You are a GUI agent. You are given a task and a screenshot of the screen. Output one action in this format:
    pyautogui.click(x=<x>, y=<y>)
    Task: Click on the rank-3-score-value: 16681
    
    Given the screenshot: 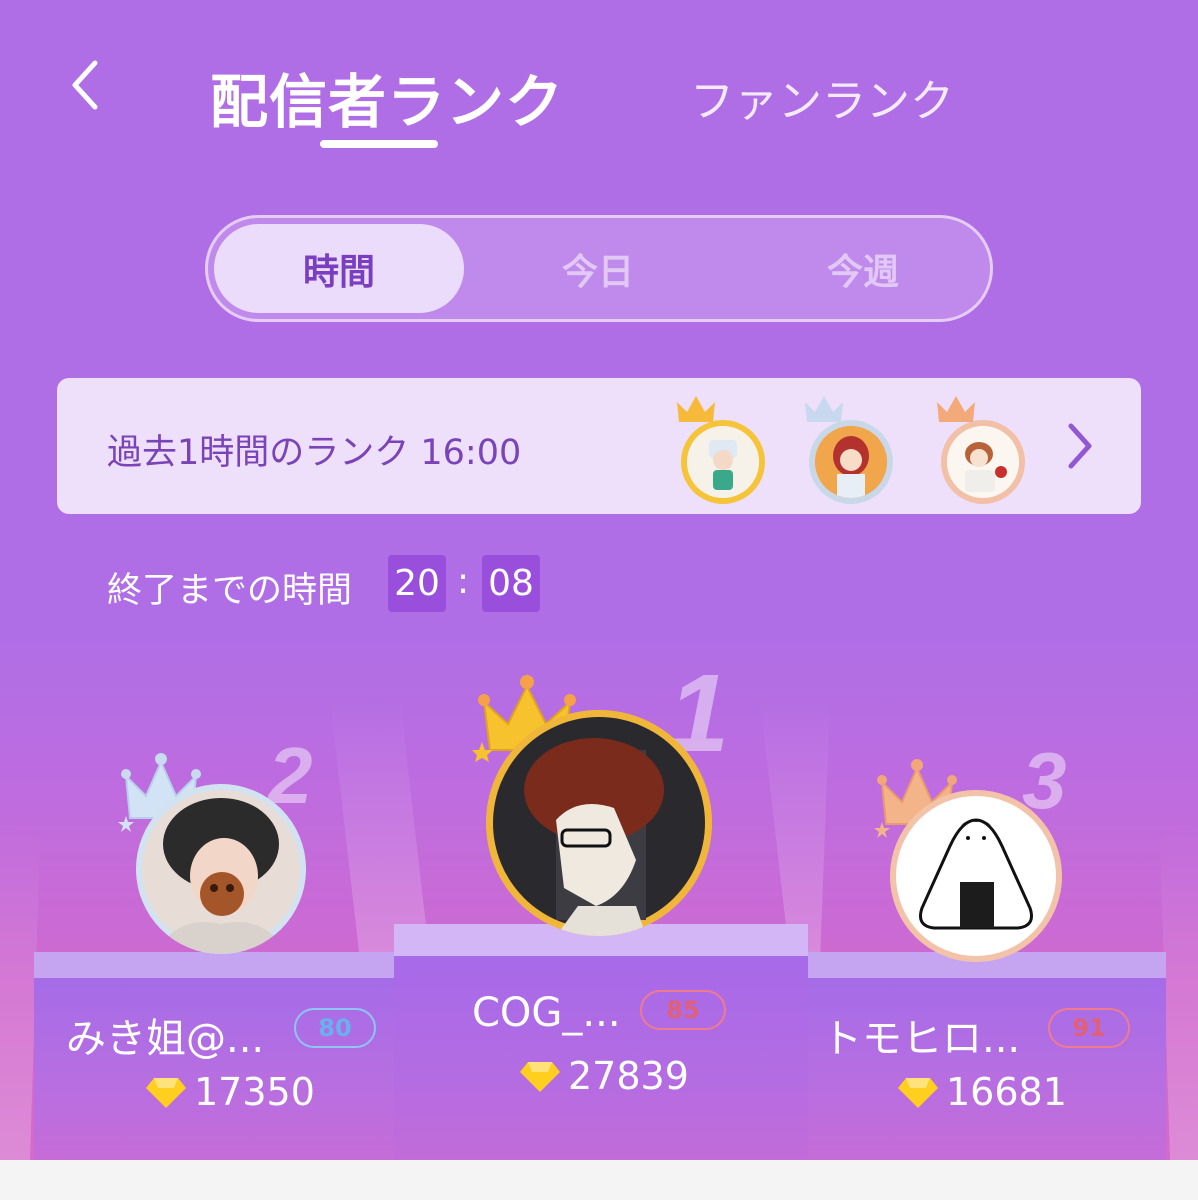 What is the action you would take?
    pyautogui.click(x=1006, y=1092)
    